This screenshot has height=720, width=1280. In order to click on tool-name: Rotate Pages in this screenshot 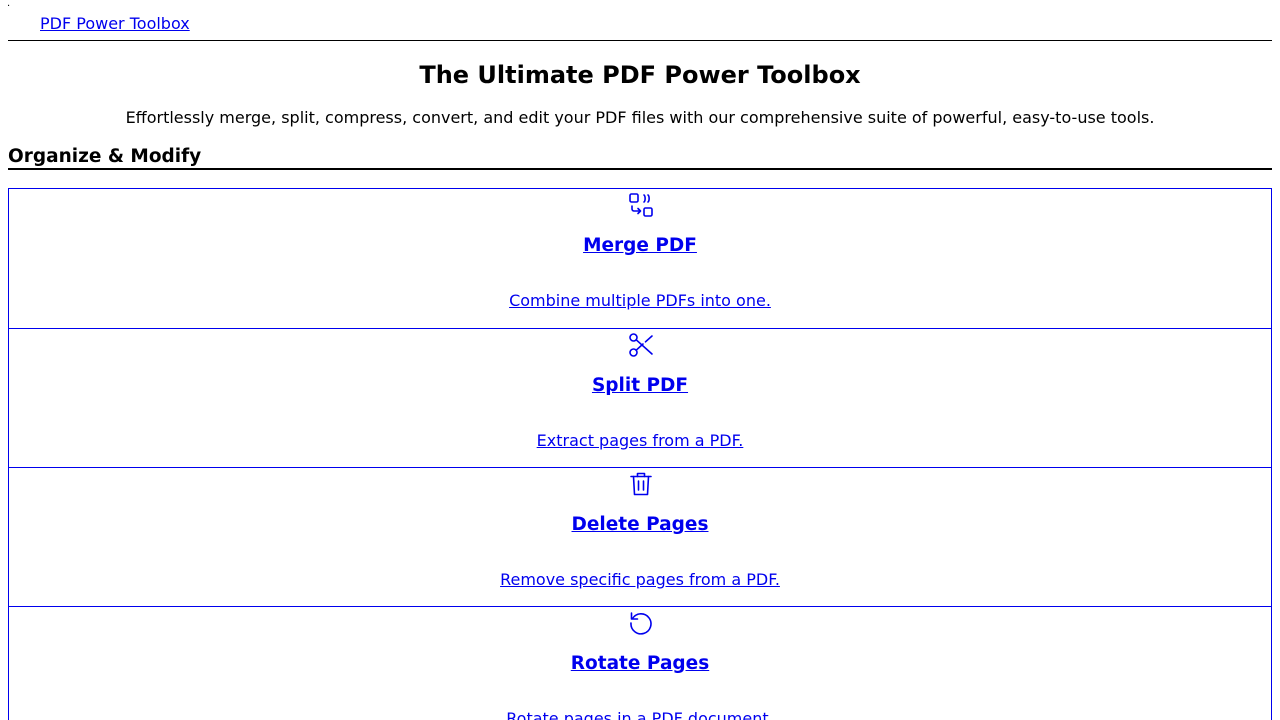, I will do `click(640, 663)`.